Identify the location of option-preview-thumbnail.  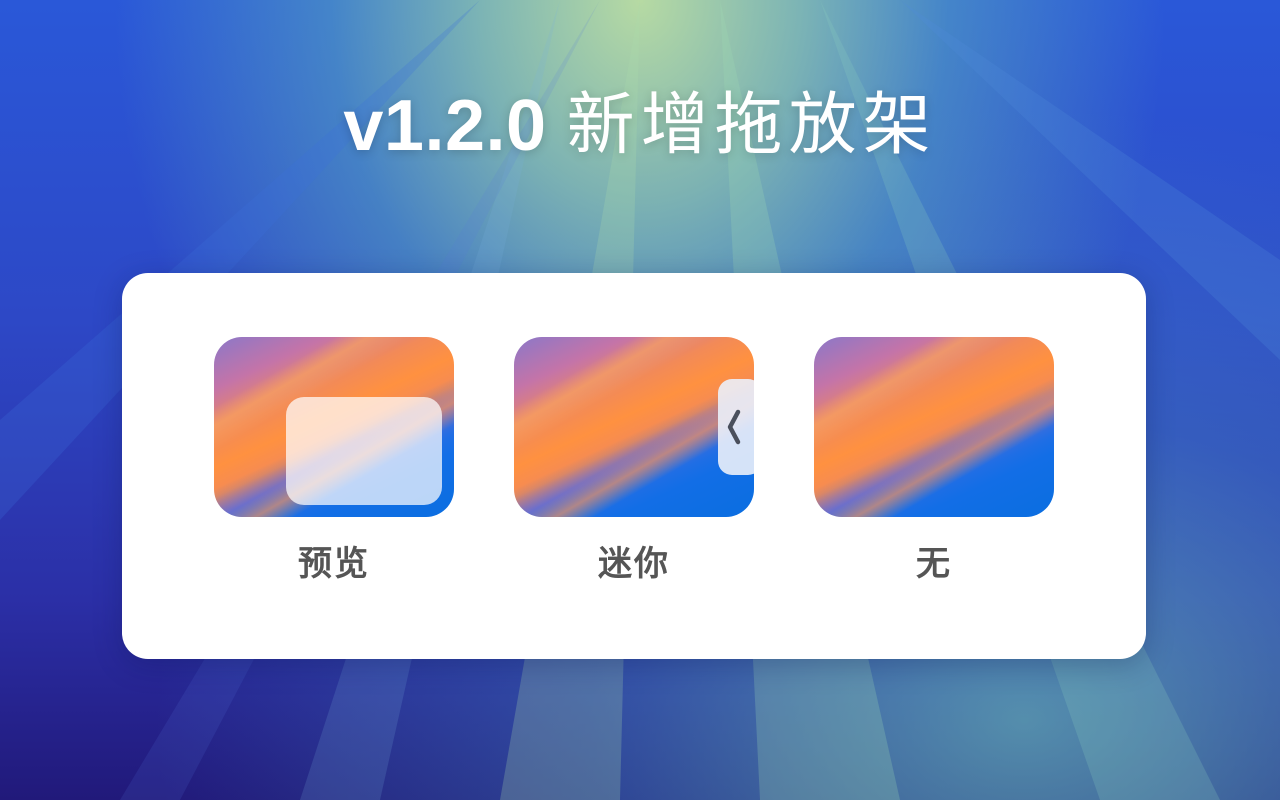
(334, 427).